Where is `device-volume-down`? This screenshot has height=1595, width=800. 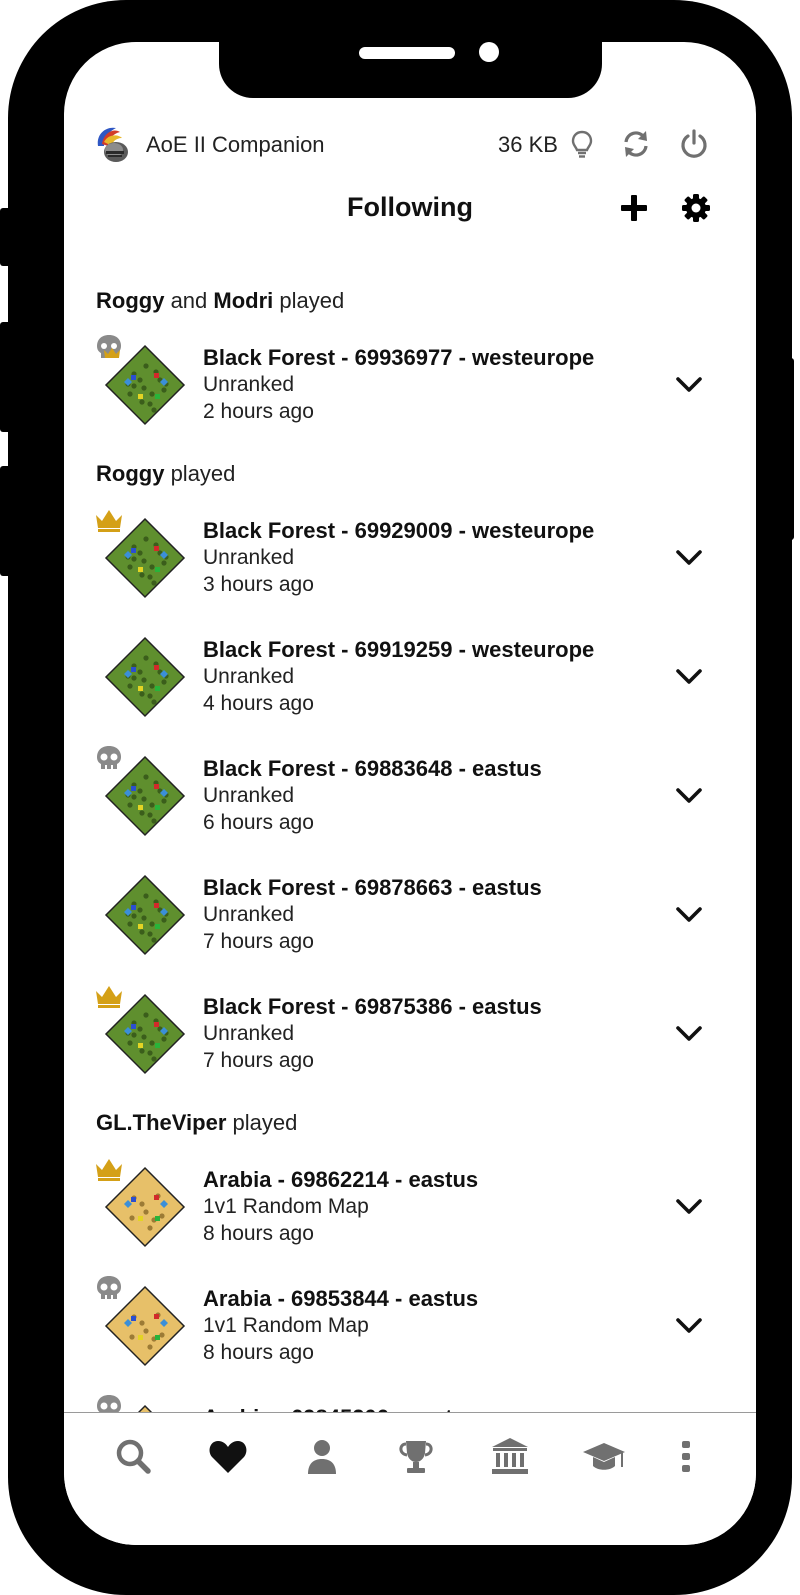
device-volume-down is located at coordinates (6, 521).